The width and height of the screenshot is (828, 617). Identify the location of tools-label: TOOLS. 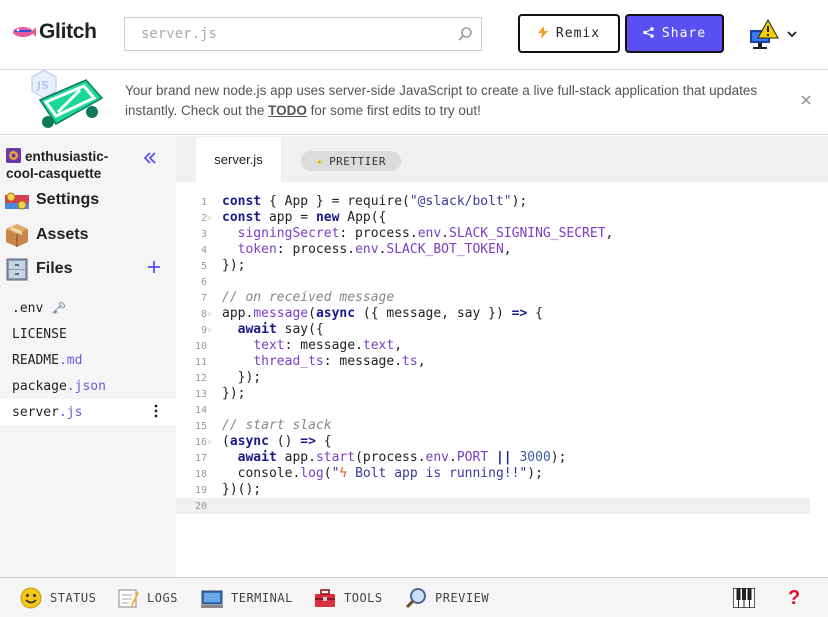
(363, 598).